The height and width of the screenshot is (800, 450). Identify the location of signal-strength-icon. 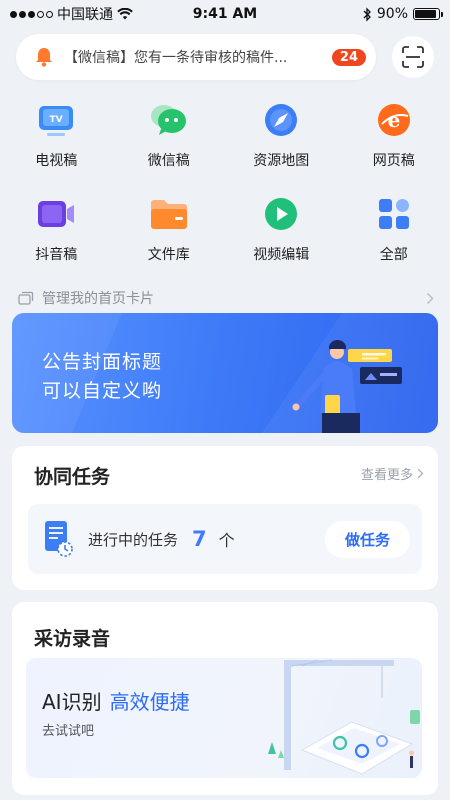
(31, 14).